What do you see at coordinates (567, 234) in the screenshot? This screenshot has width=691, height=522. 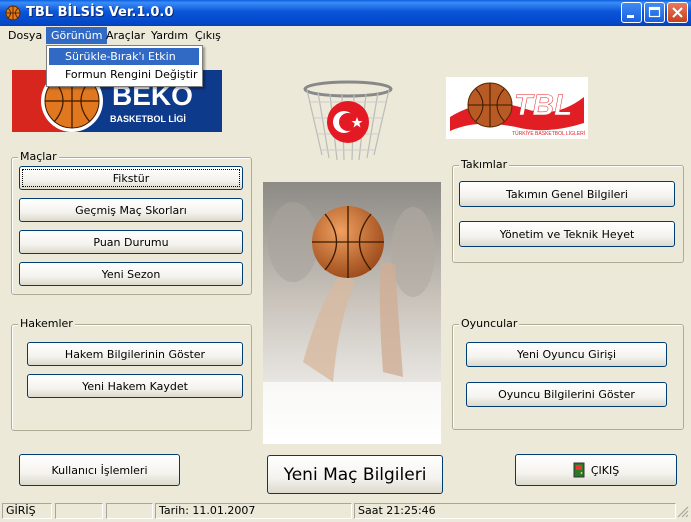 I see `yonetim-teknik-heyet-button: Yönetim ve Teknik Heyet` at bounding box center [567, 234].